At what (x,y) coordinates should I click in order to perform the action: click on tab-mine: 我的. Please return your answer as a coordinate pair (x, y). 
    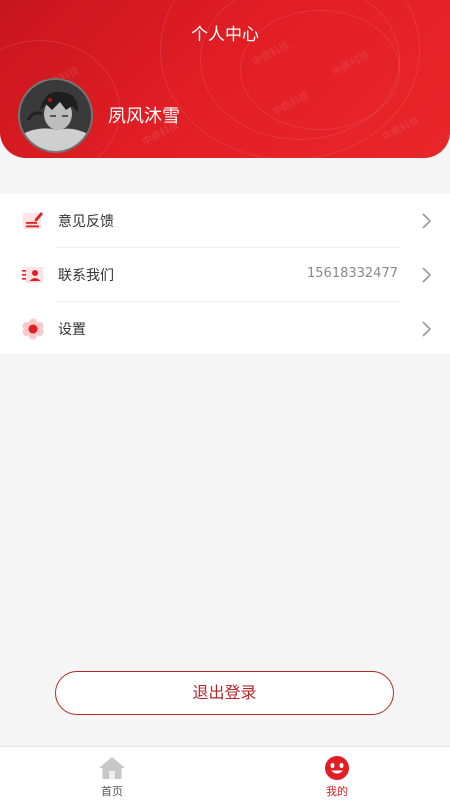
    Looking at the image, I should click on (337, 773).